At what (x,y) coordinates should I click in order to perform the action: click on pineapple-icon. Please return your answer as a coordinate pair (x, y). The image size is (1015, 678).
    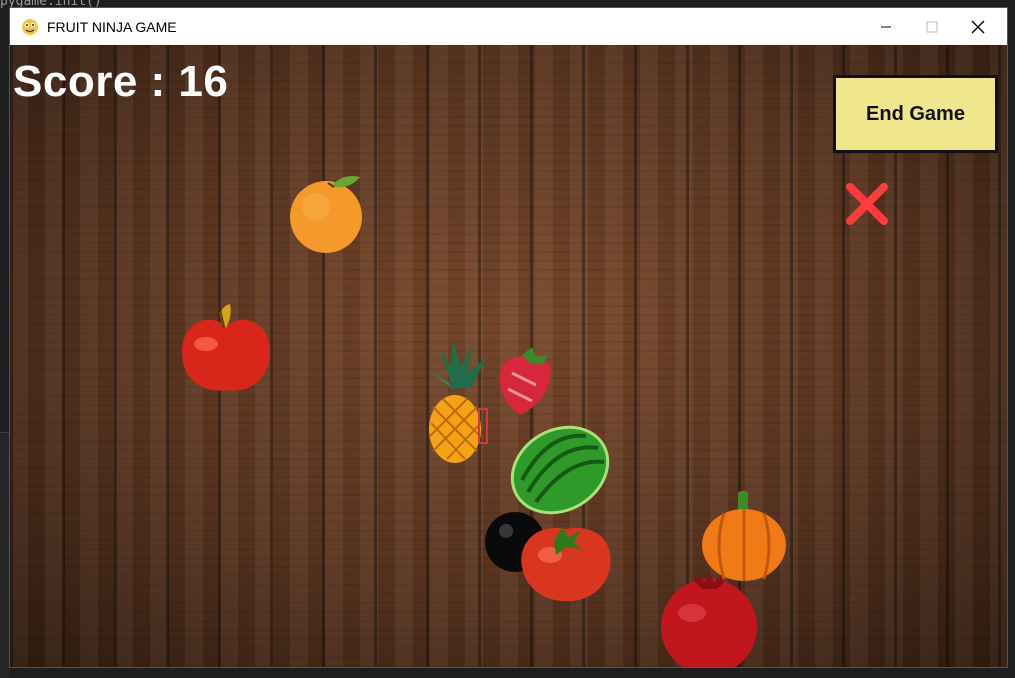
    Looking at the image, I should click on (459, 401).